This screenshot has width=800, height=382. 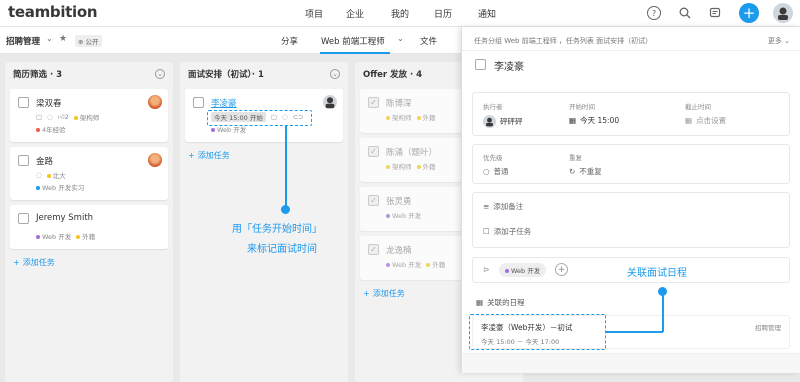 I want to click on tag-label: Web 开发, so click(x=232, y=130).